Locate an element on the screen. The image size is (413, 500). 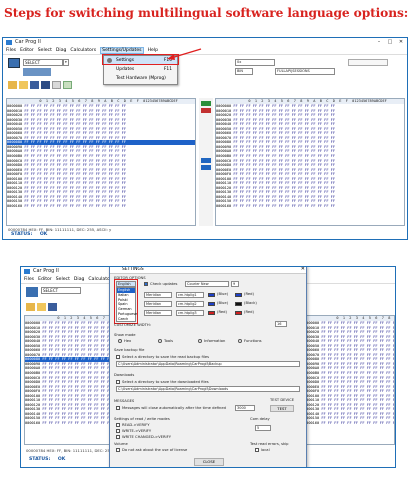
compare-icon is located at coordinates (206, 160).